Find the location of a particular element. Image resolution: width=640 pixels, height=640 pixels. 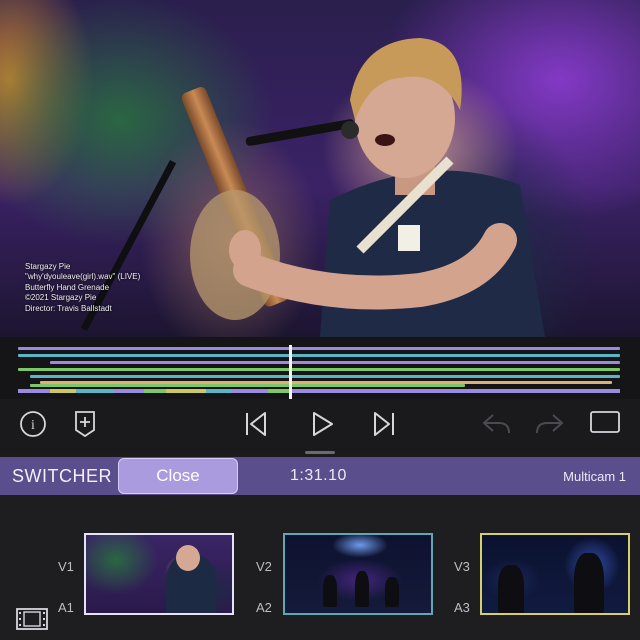

angle-3-thumbnail is located at coordinates (555, 574).